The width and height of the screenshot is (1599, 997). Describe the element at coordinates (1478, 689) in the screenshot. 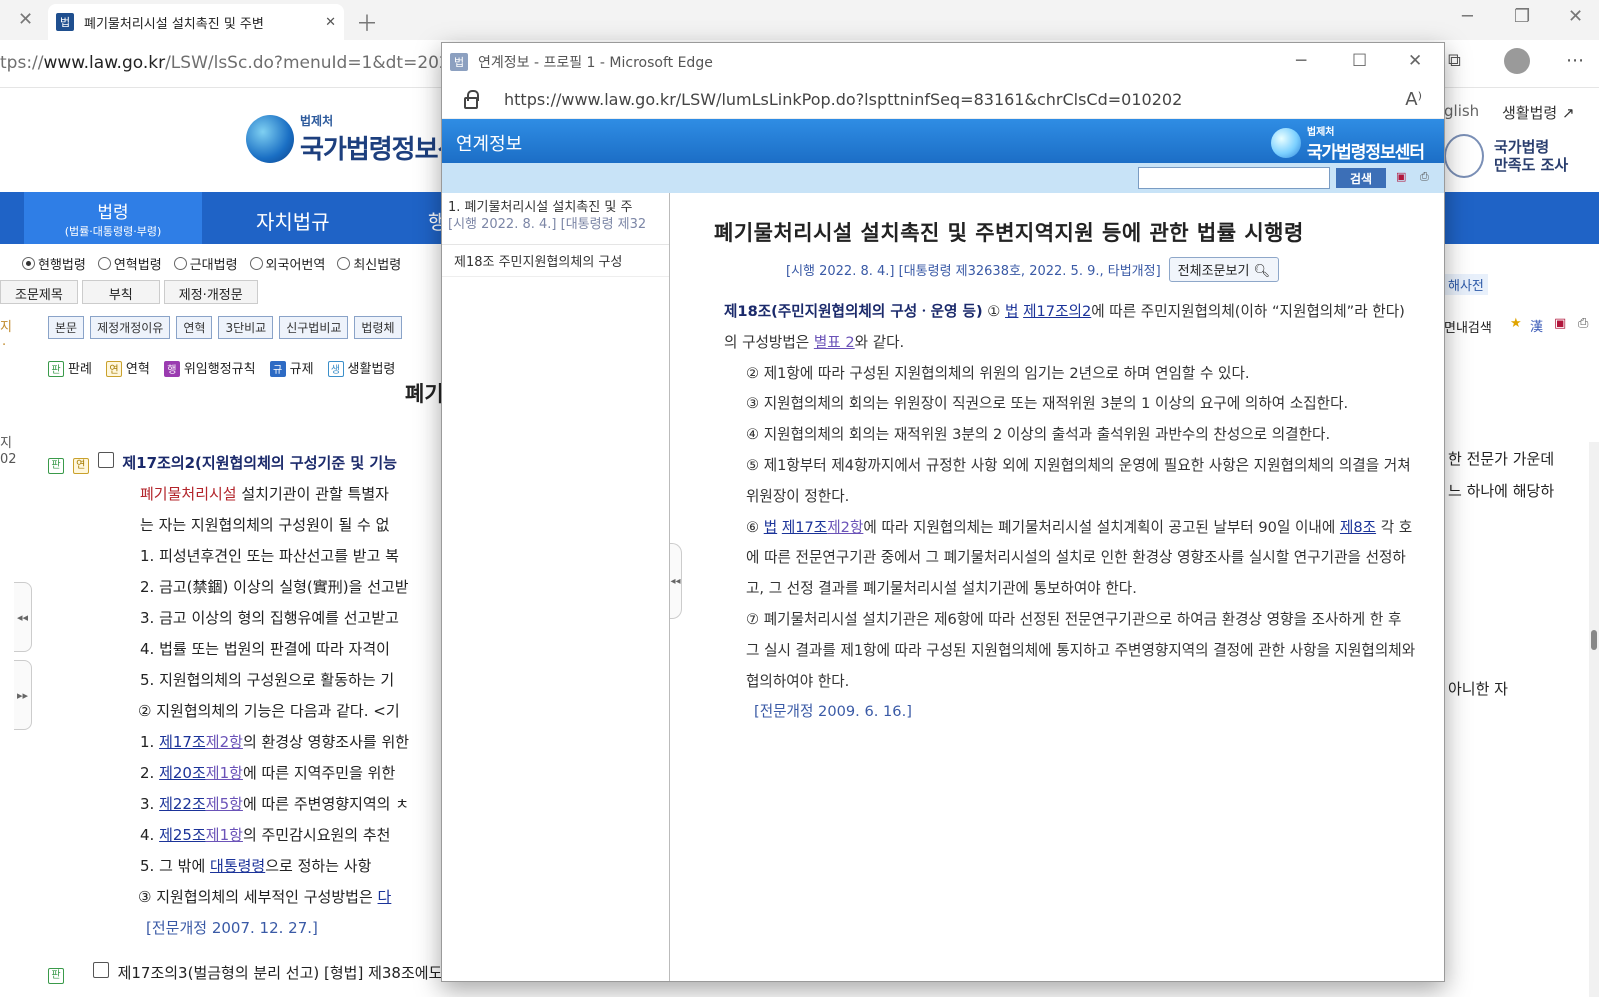

I see `bg-right-fragment: 아니한 자` at that location.